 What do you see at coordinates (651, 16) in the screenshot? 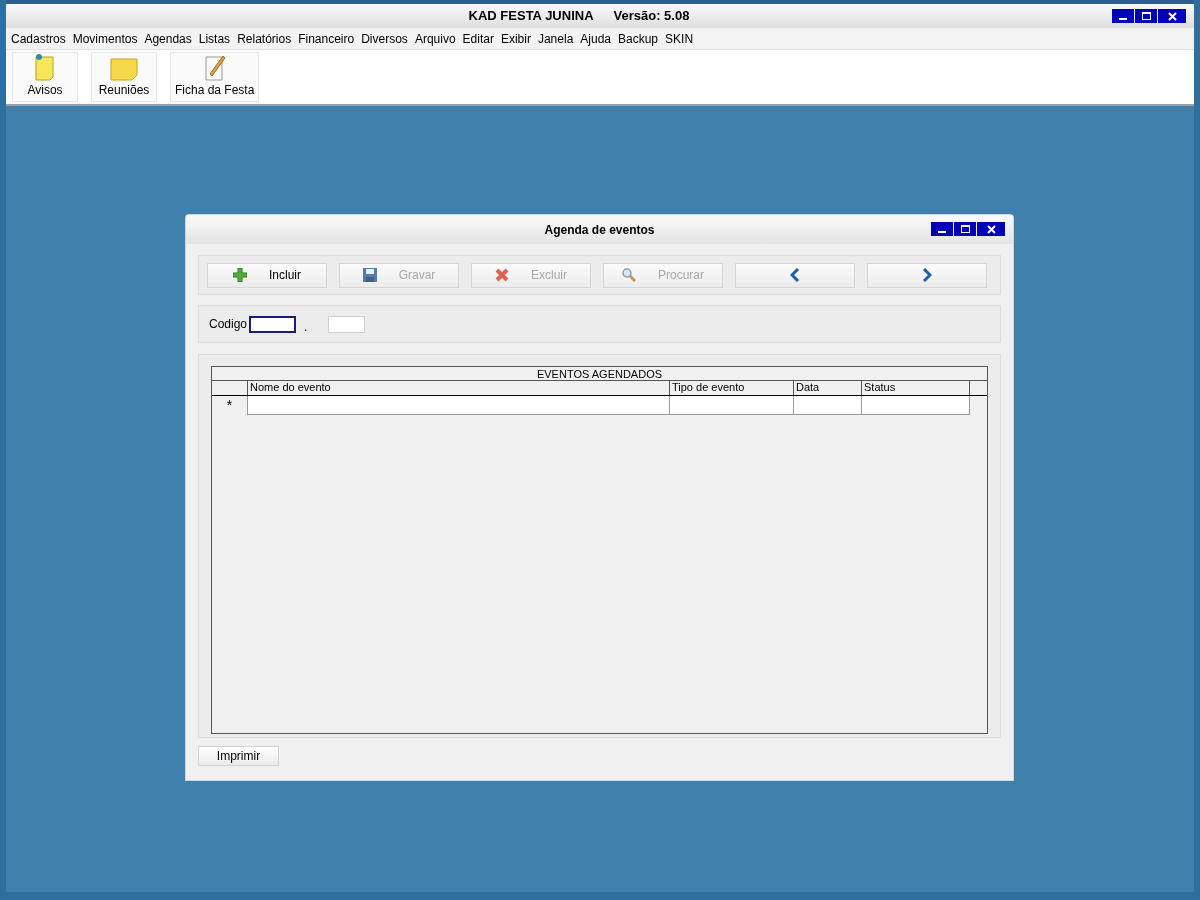
I see `version-label: Versão: 5.08` at bounding box center [651, 16].